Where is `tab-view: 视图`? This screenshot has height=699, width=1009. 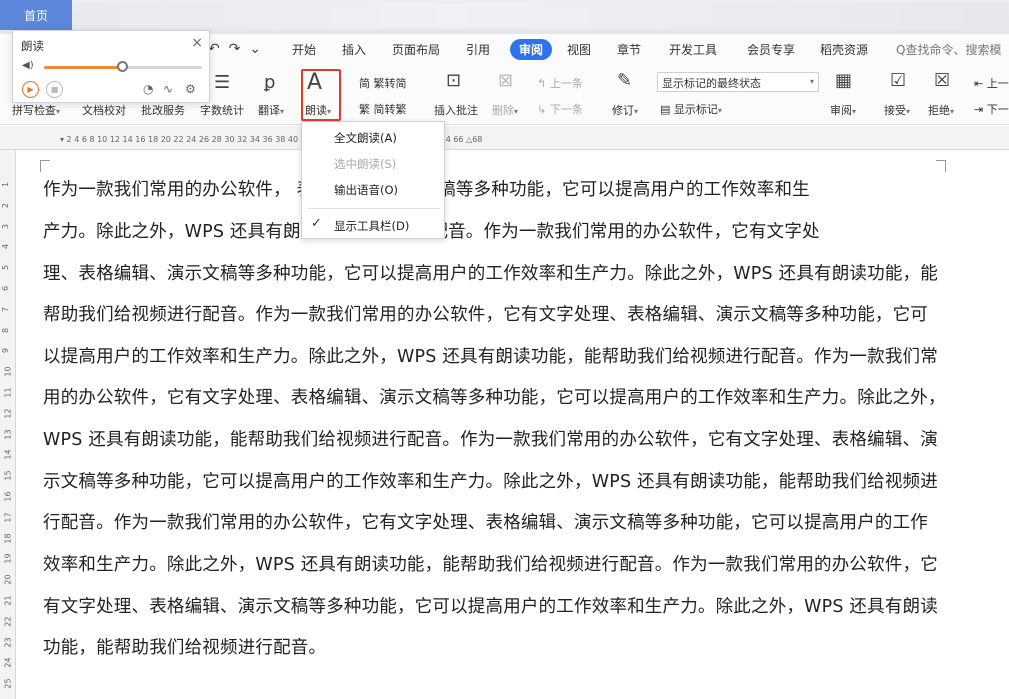 tab-view: 视图 is located at coordinates (579, 49).